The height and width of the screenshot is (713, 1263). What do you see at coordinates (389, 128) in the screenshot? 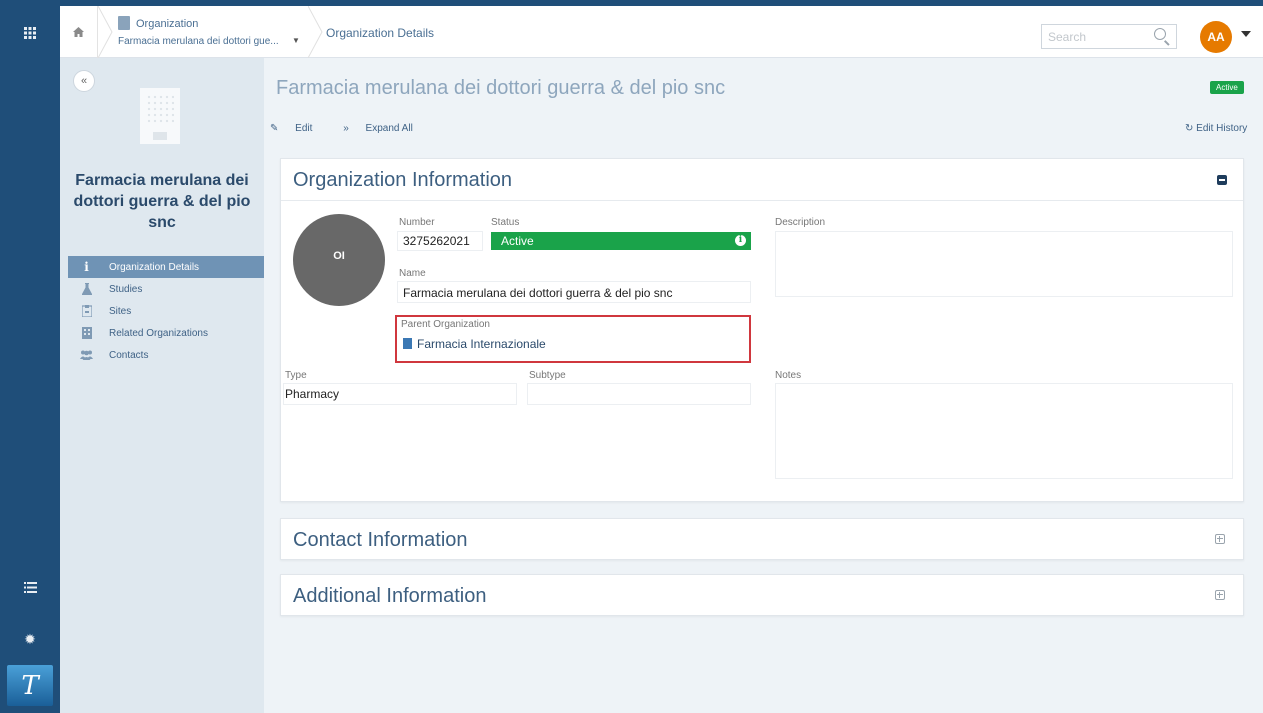
I see `expand-all-label: Expand All` at bounding box center [389, 128].